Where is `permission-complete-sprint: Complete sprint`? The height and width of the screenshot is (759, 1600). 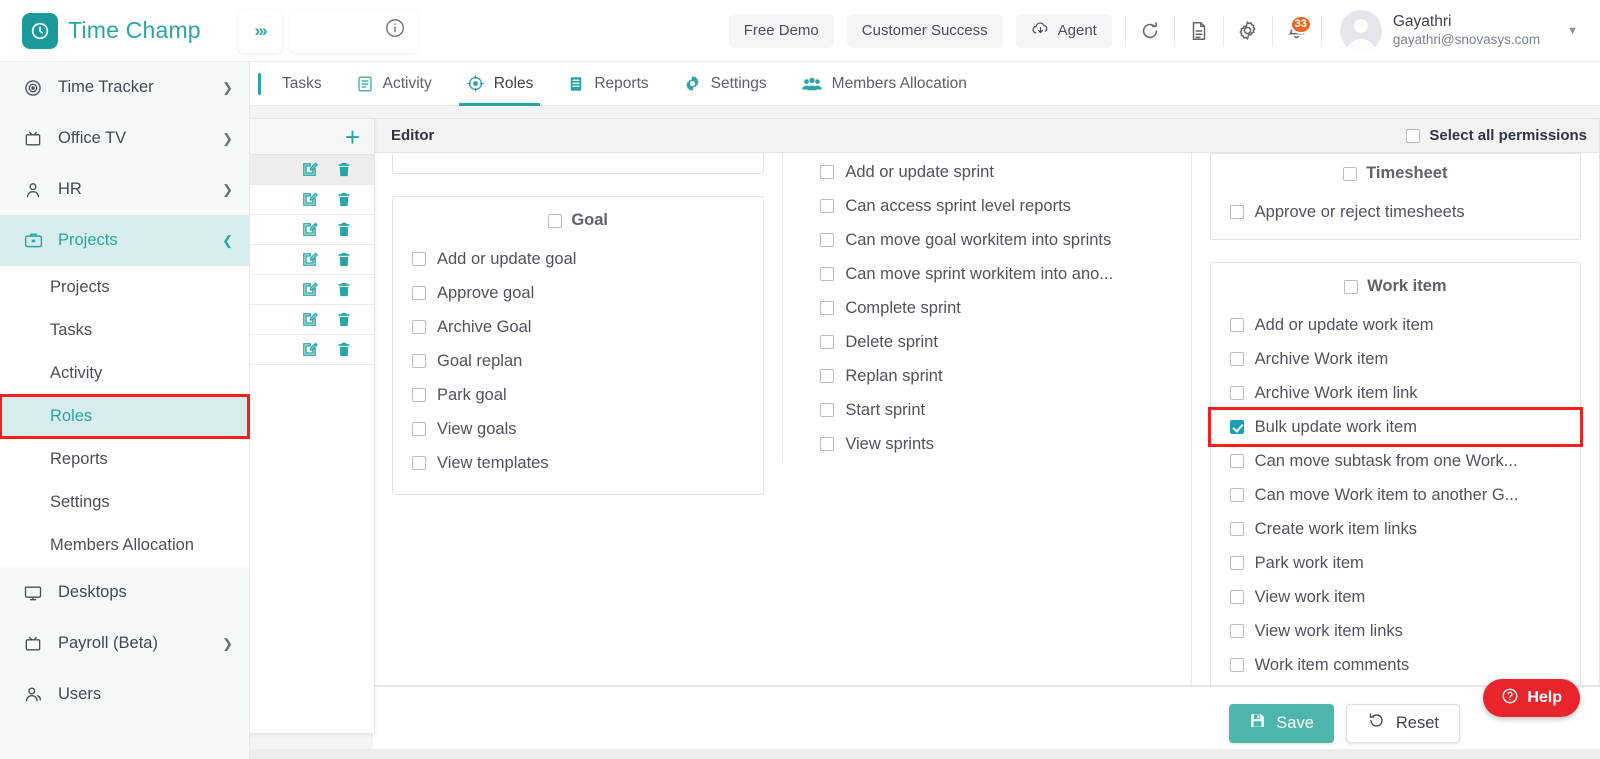
permission-complete-sprint: Complete sprint is located at coordinates (986, 308).